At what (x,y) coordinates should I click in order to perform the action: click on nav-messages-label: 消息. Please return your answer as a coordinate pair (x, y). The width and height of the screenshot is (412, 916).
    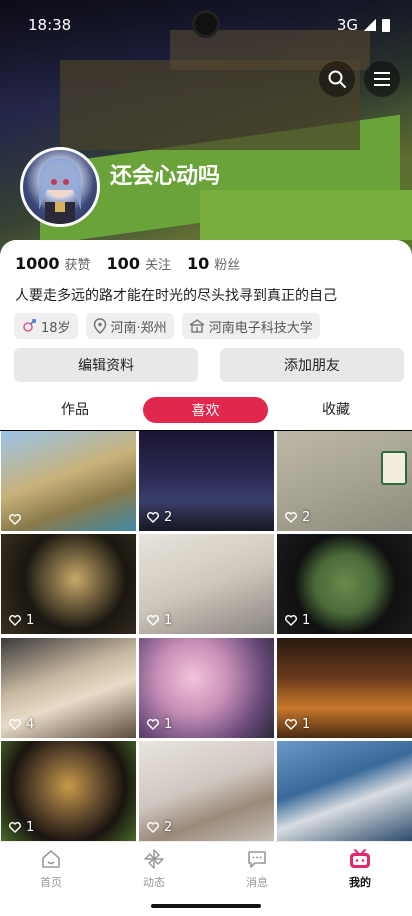
    Looking at the image, I should click on (257, 882).